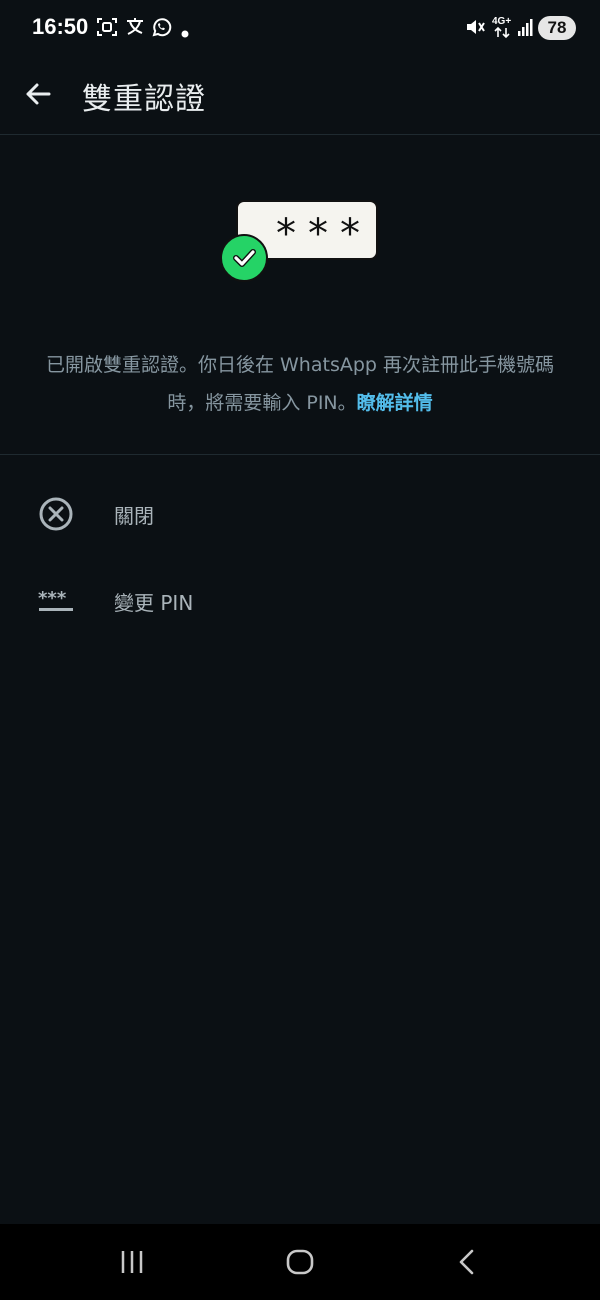 This screenshot has width=600, height=1300. What do you see at coordinates (300, 514) in the screenshot?
I see `turn-off-option: 關閉` at bounding box center [300, 514].